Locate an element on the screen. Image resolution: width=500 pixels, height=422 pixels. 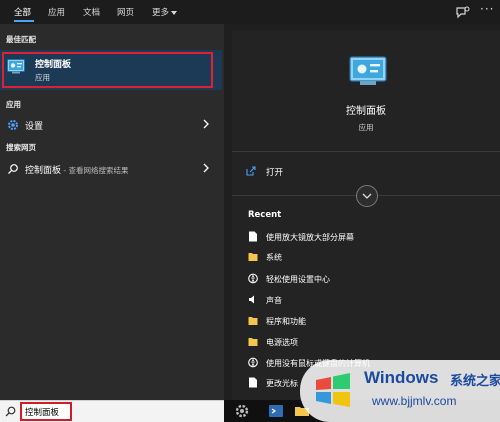
open-button: 打开 is located at coordinates (366, 172).